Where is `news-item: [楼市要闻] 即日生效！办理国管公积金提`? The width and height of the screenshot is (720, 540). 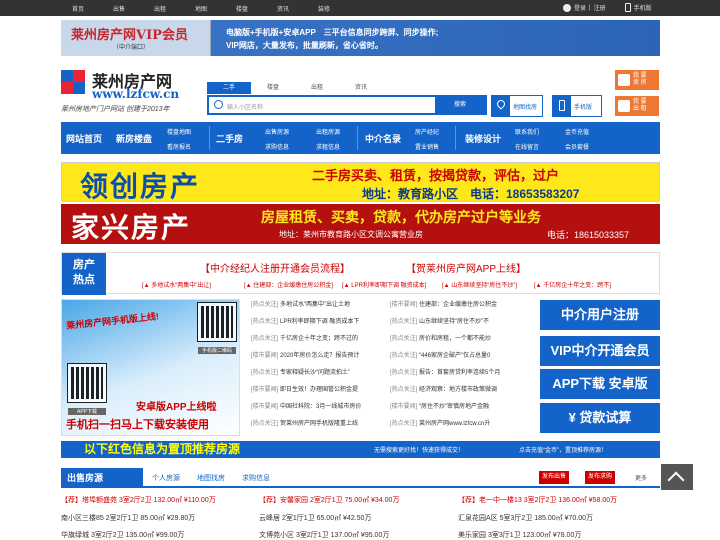
news-item: [楼市要闻] 即日生效！办理国管公积金提 is located at coordinates (323, 392).